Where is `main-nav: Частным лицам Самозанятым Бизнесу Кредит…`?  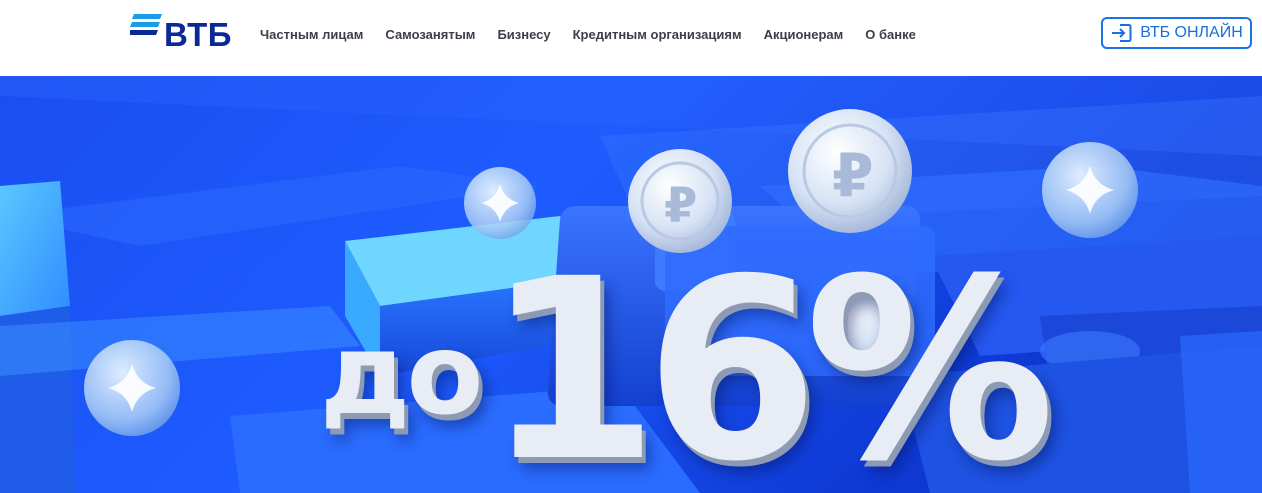
main-nav: Частным лицам Самозанятым Бизнесу Кредит… is located at coordinates (588, 34).